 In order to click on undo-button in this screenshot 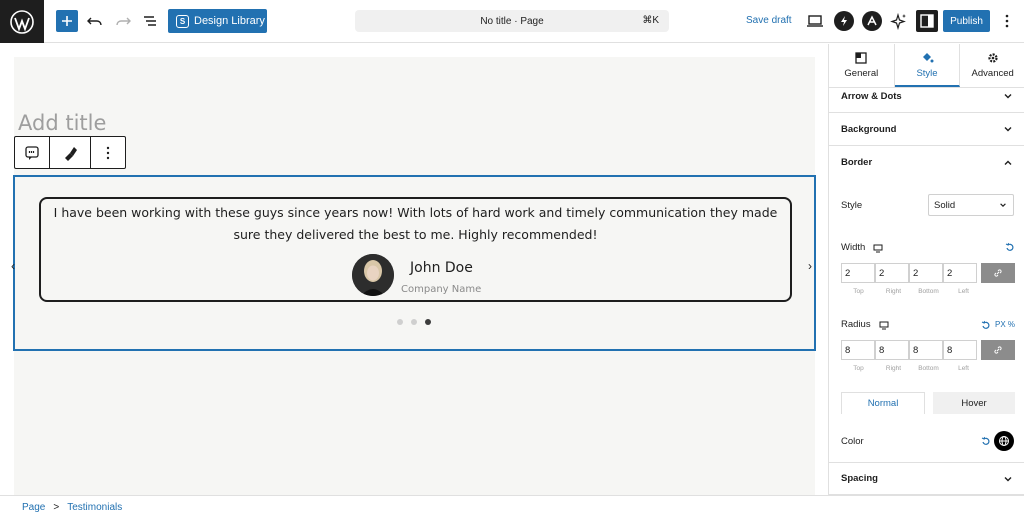, I will do `click(95, 21)`.